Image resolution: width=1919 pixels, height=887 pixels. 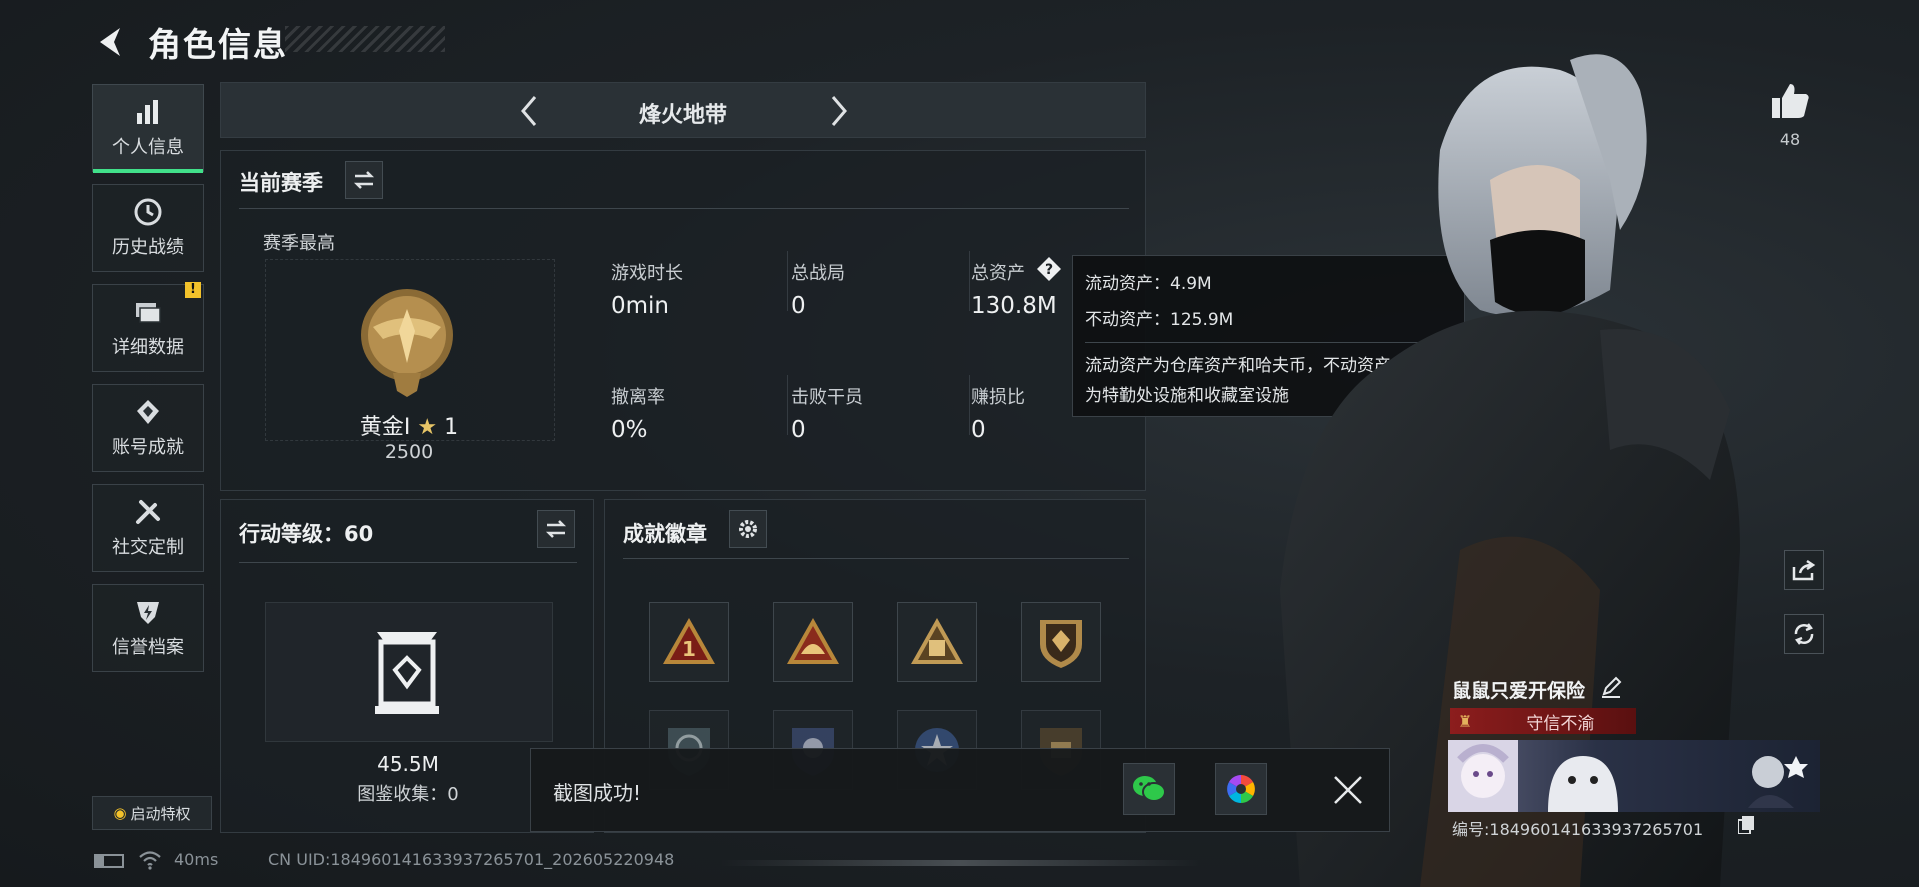 I want to click on nav-label: 个人信息, so click(x=148, y=147).